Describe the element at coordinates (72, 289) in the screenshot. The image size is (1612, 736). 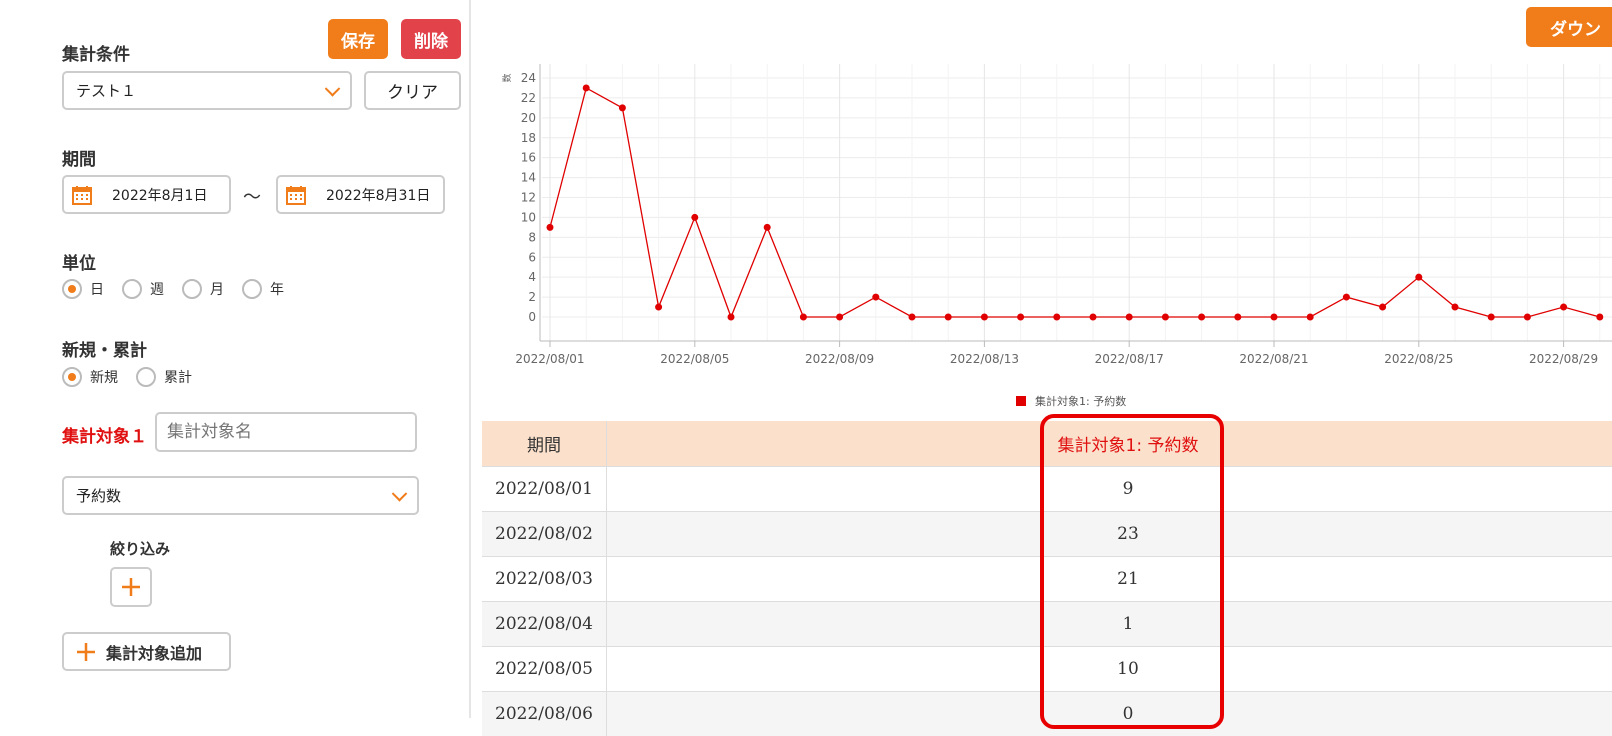
I see `unit-radio-day` at that location.